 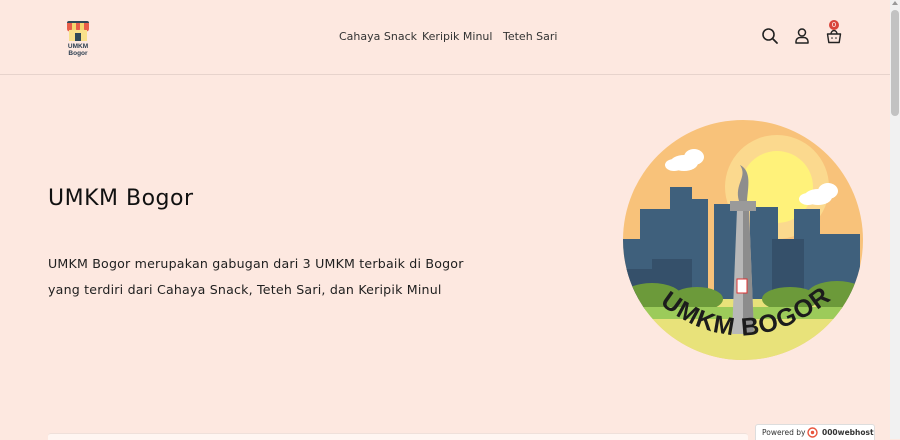 I want to click on account-button, so click(x=802, y=36).